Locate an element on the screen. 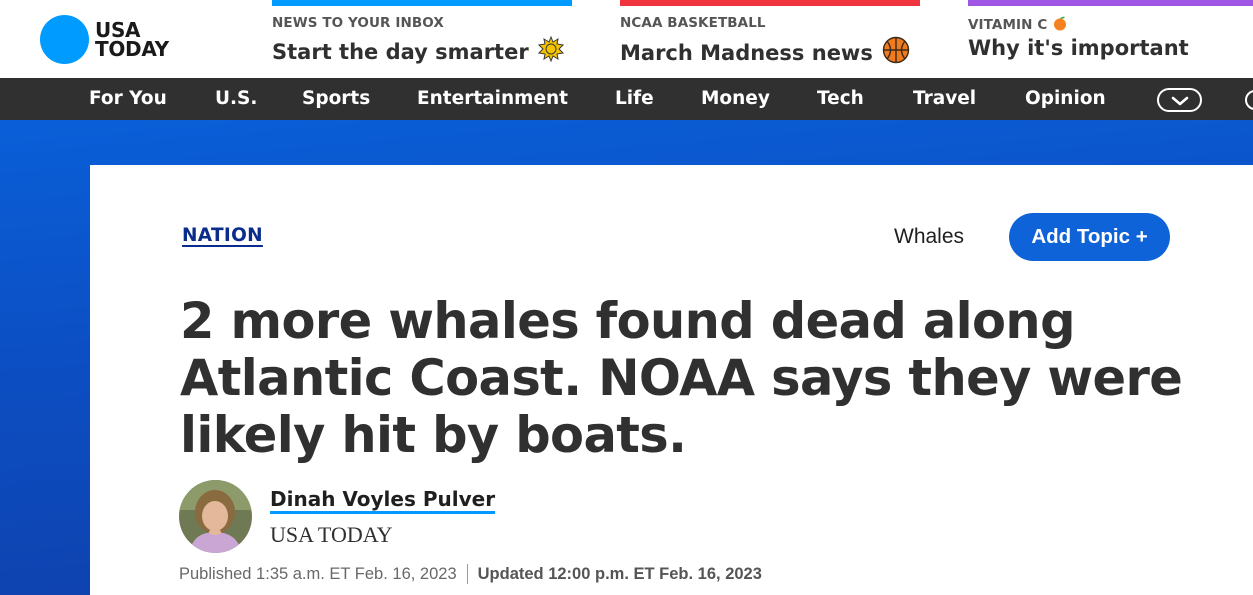  nav-item-us: U.S. is located at coordinates (236, 99).